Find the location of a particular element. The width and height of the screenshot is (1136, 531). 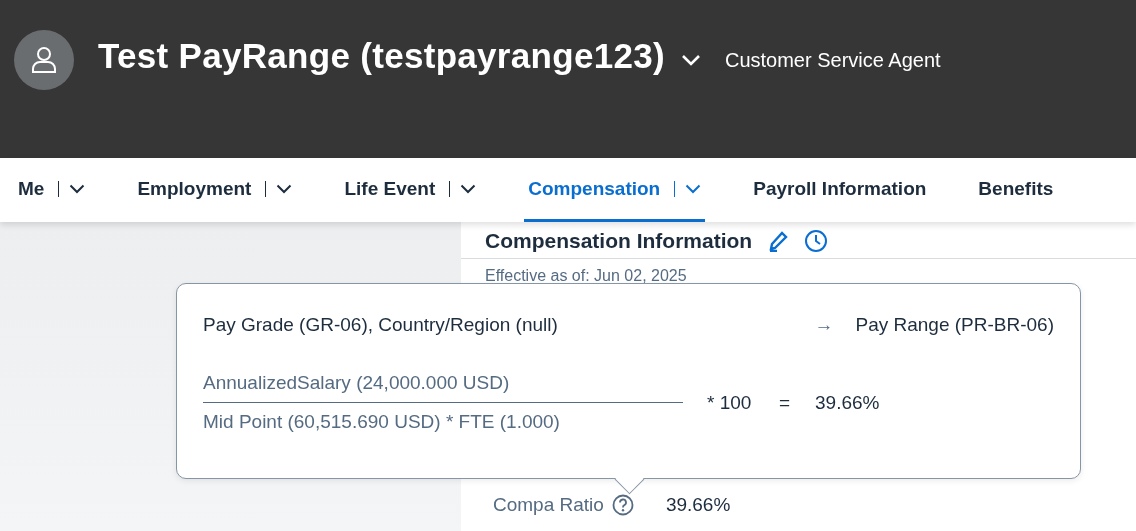

denominator-text: Mid Point (60,515.690 USD) * FTE (1.000) is located at coordinates (382, 421).